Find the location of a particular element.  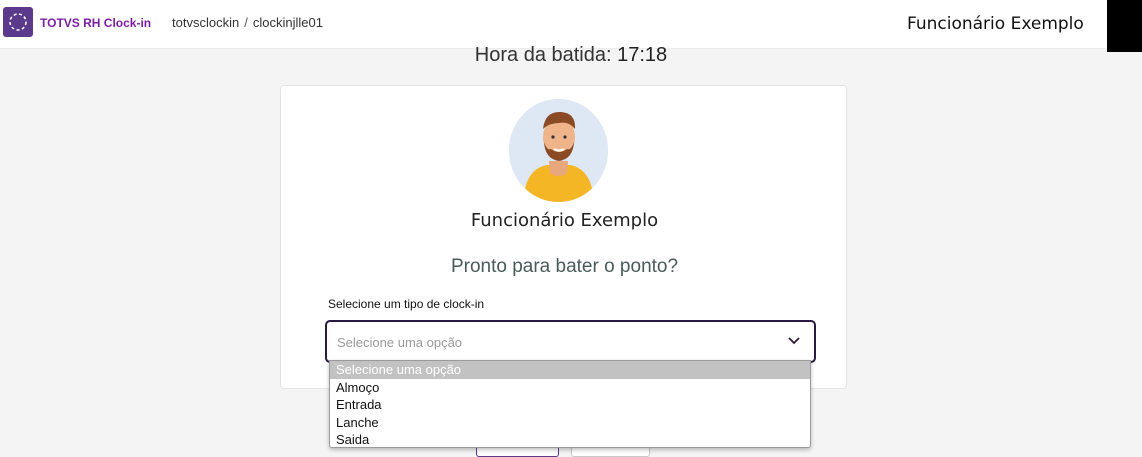

person-avatar-icon is located at coordinates (558, 150).